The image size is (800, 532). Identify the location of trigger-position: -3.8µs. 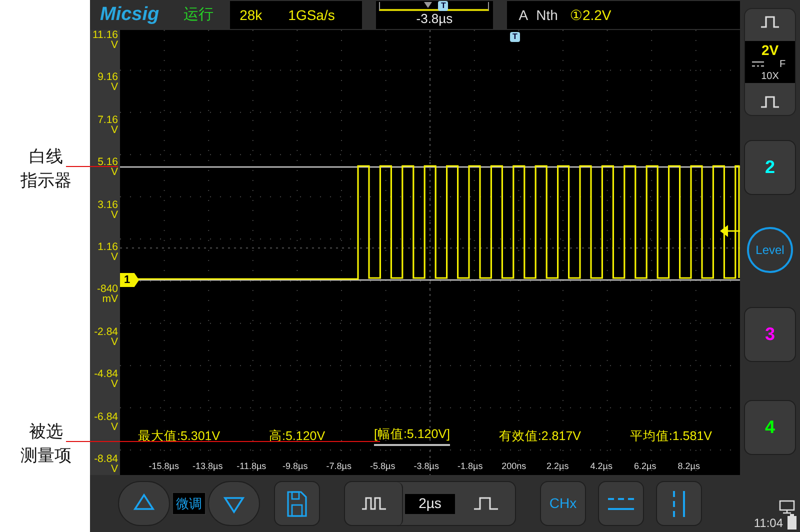
(434, 19).